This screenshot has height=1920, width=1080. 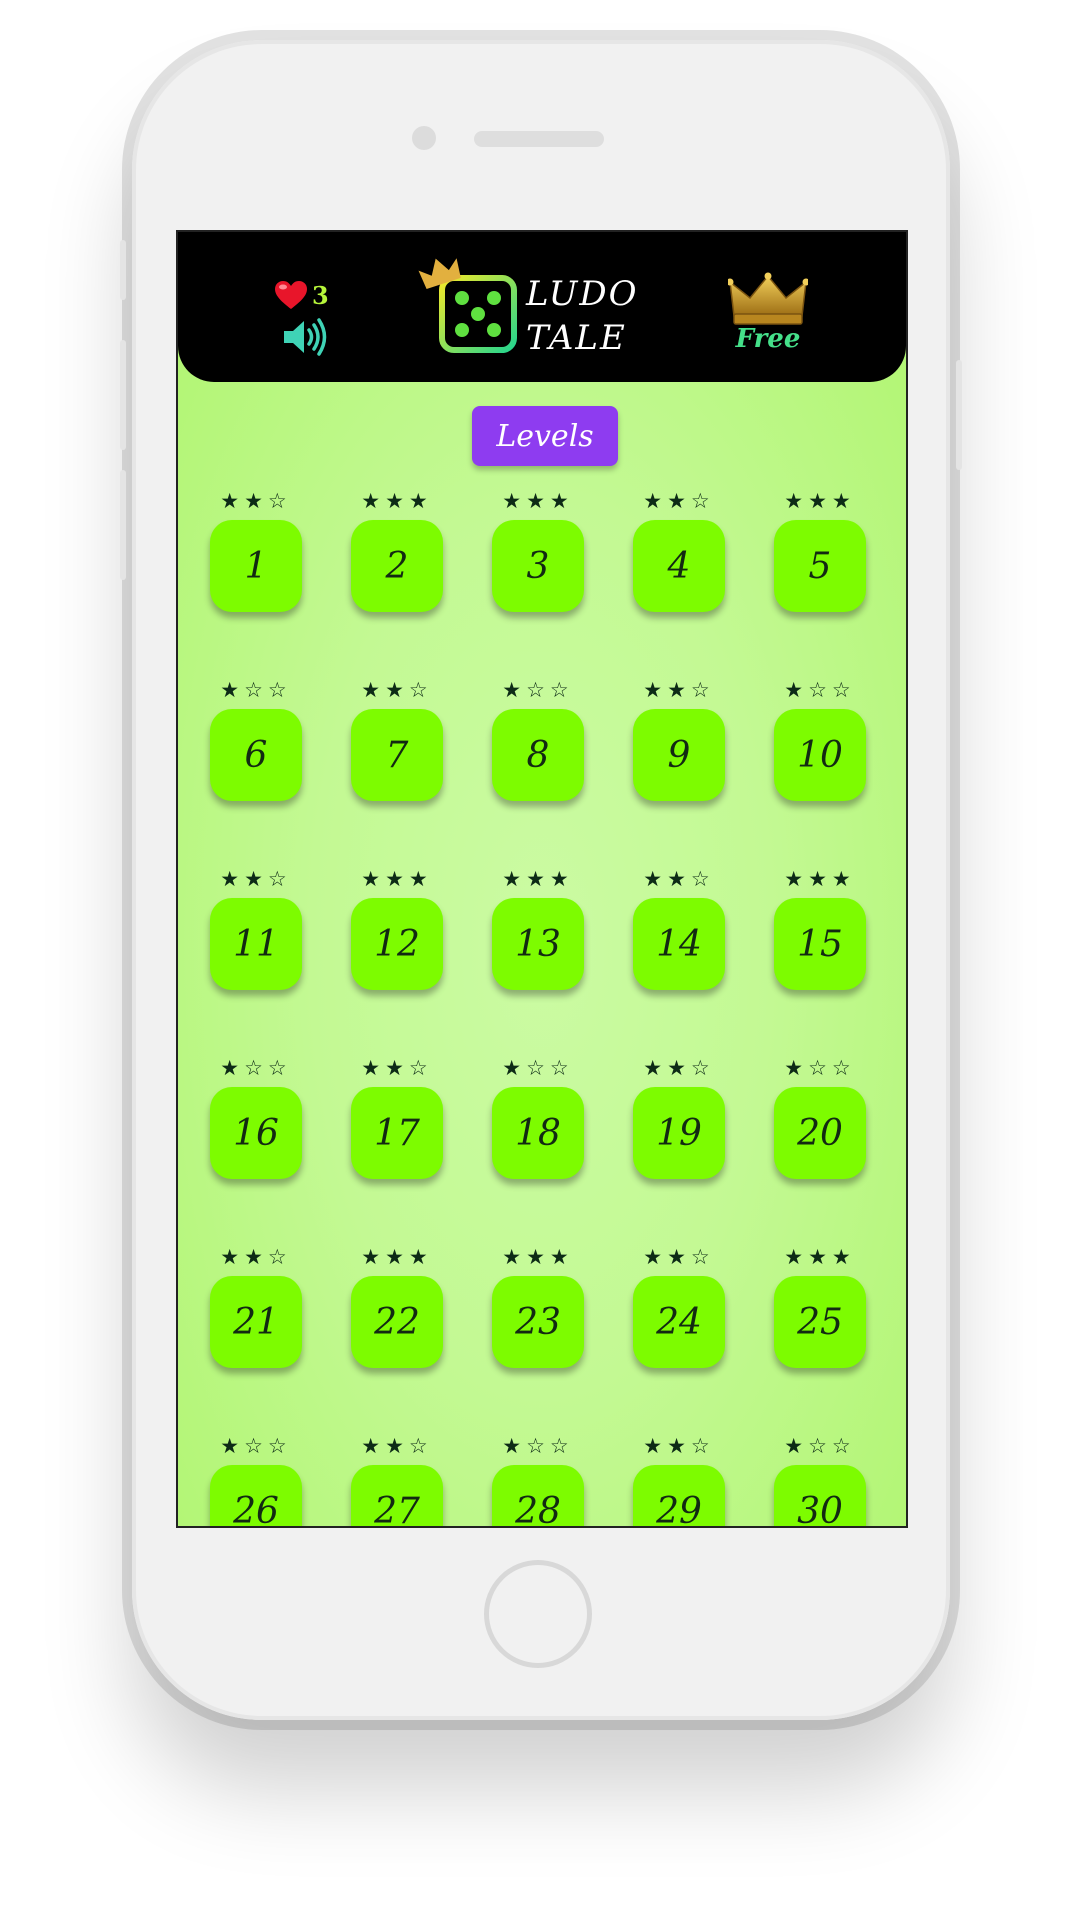 I want to click on level-button-16: 16, so click(x=256, y=1133).